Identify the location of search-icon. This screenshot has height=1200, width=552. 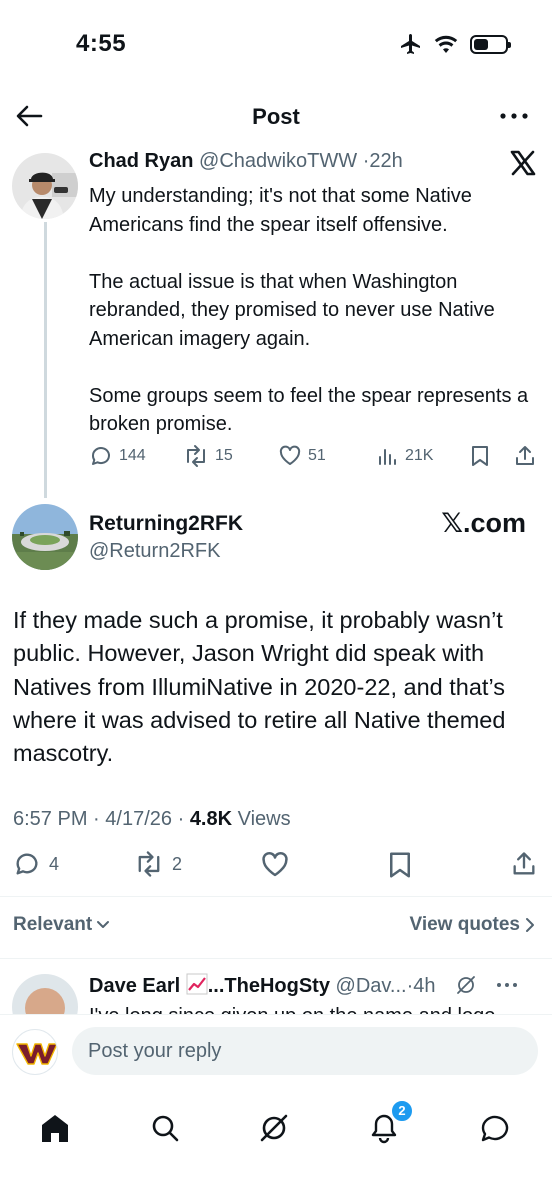
(165, 1128).